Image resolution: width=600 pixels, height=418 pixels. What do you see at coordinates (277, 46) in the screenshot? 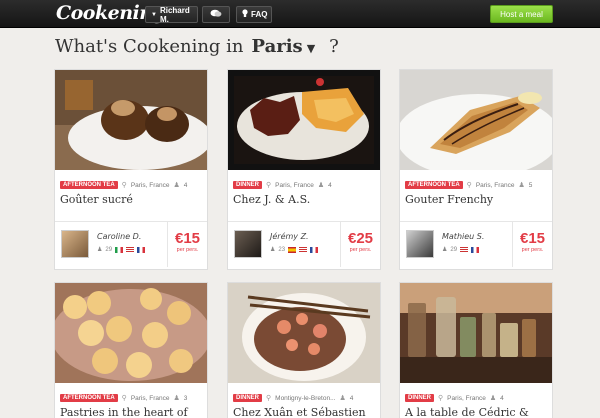
I see `city-selector: Paris` at bounding box center [277, 46].